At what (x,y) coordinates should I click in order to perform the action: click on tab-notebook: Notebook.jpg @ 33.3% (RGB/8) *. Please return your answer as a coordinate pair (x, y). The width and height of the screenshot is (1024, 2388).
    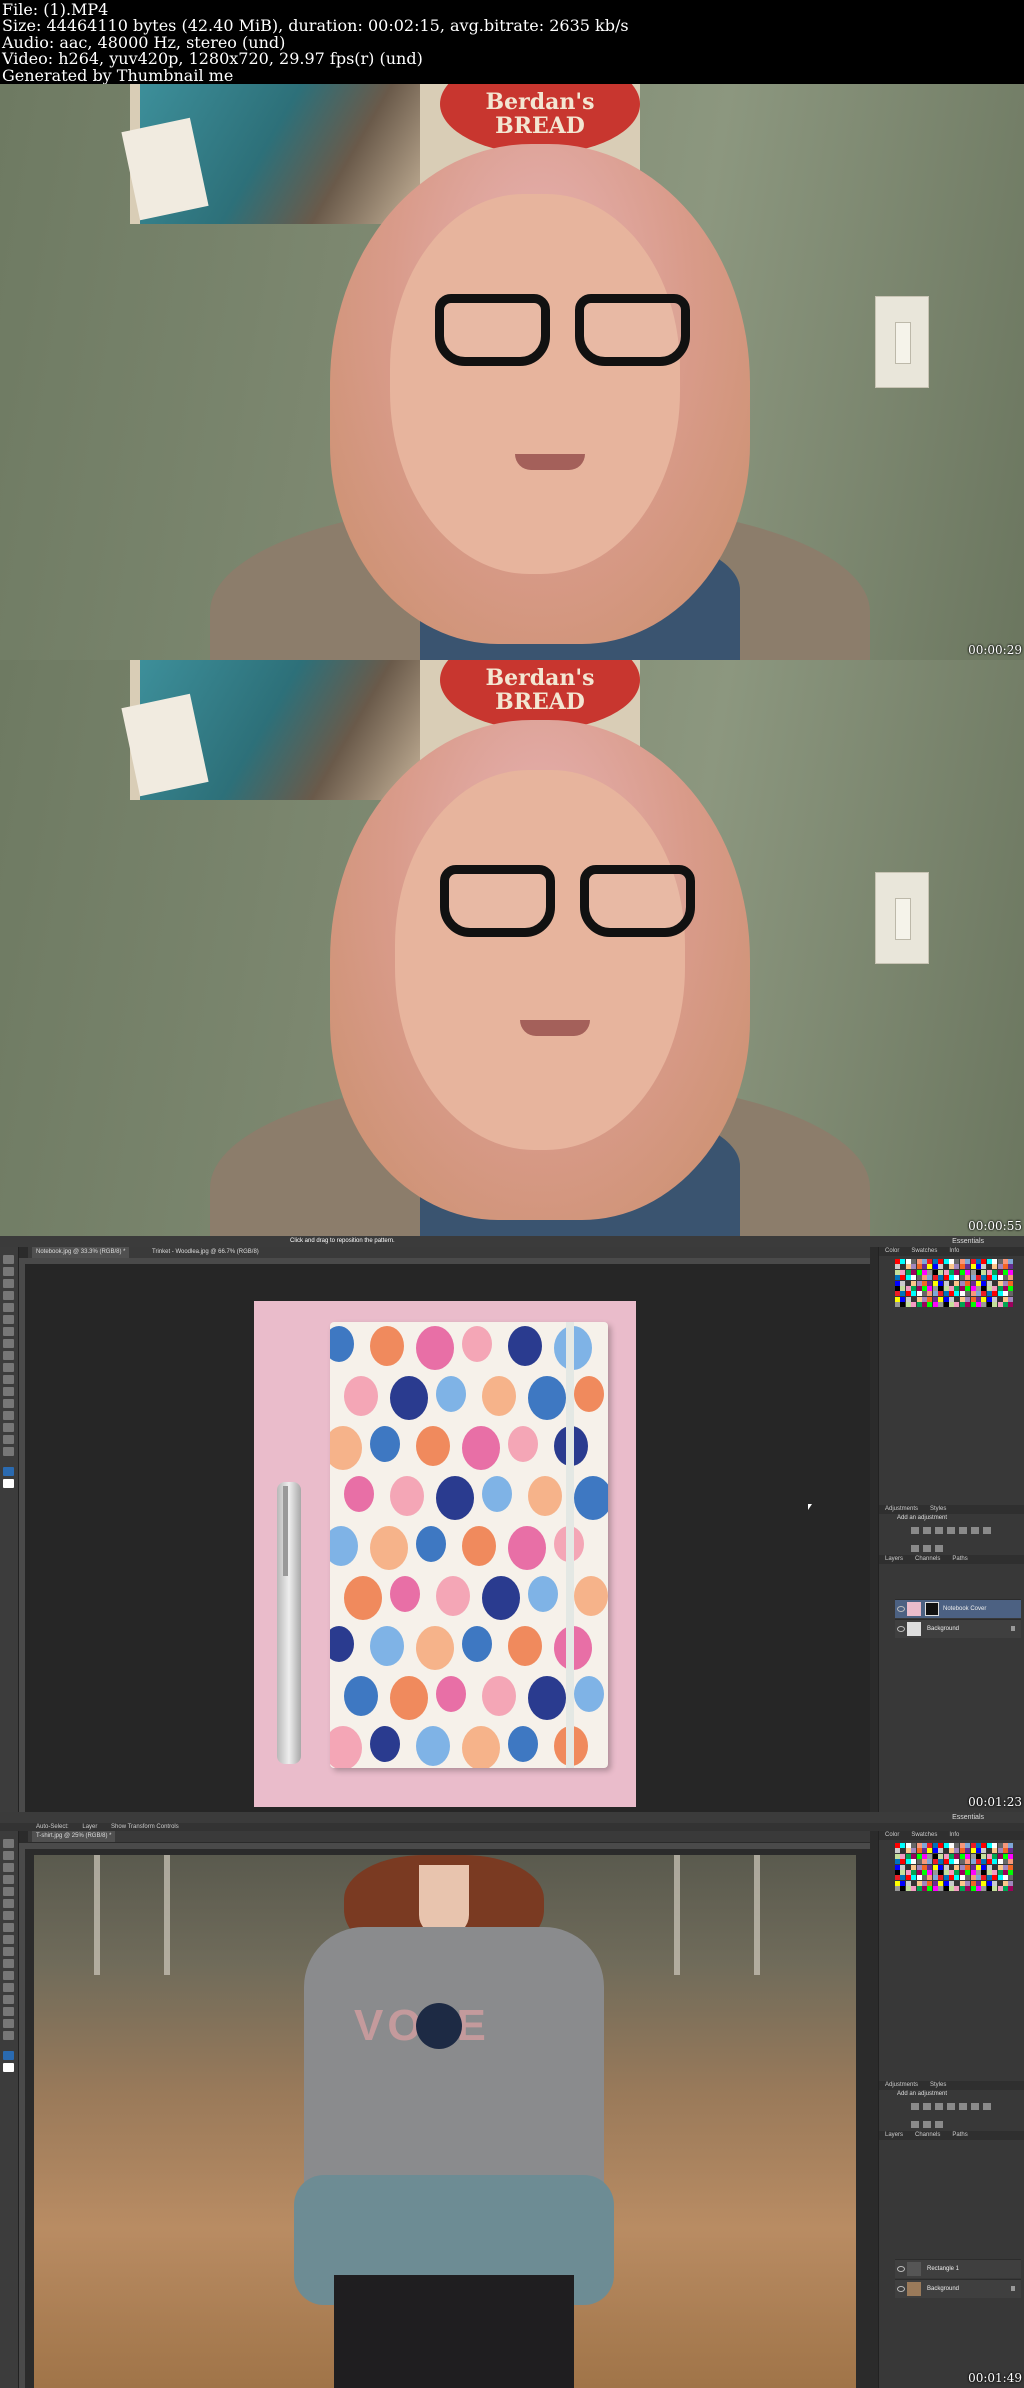
    Looking at the image, I should click on (81, 1252).